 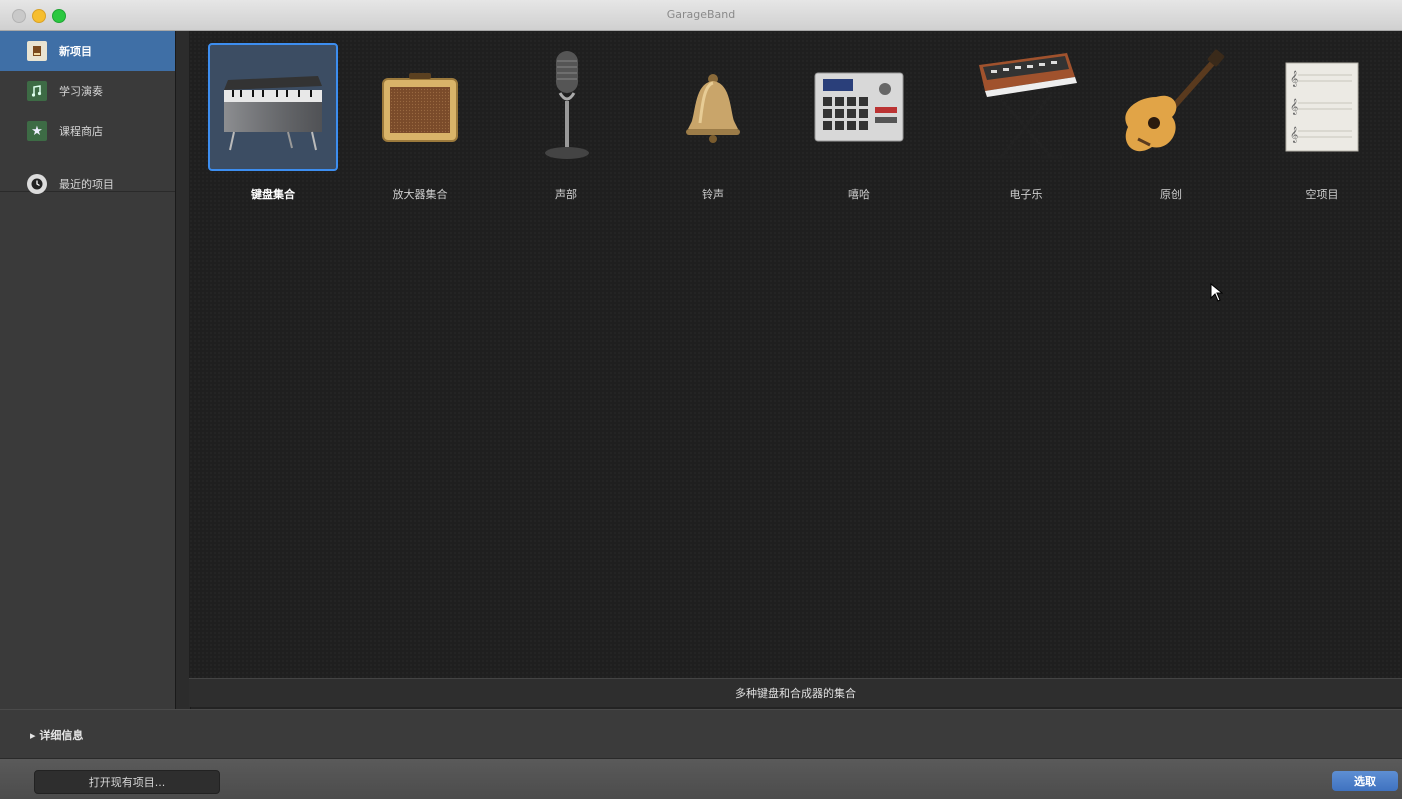 I want to click on sidebar-item-lesson-store: ★ 课程商店, so click(x=87, y=131).